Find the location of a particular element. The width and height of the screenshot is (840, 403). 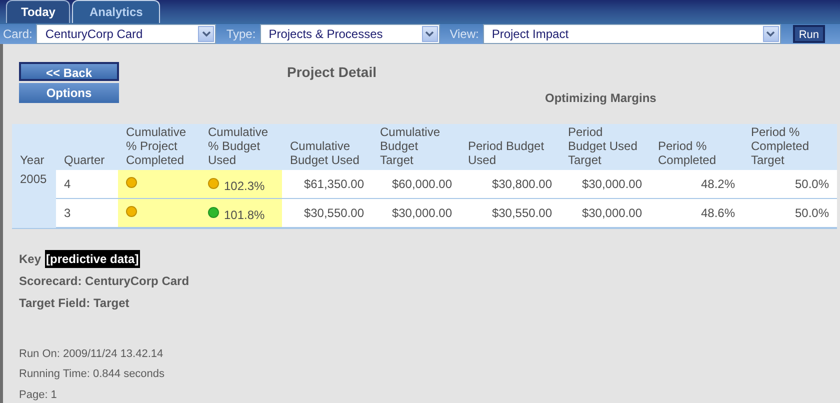

back-button: << Back is located at coordinates (69, 71).